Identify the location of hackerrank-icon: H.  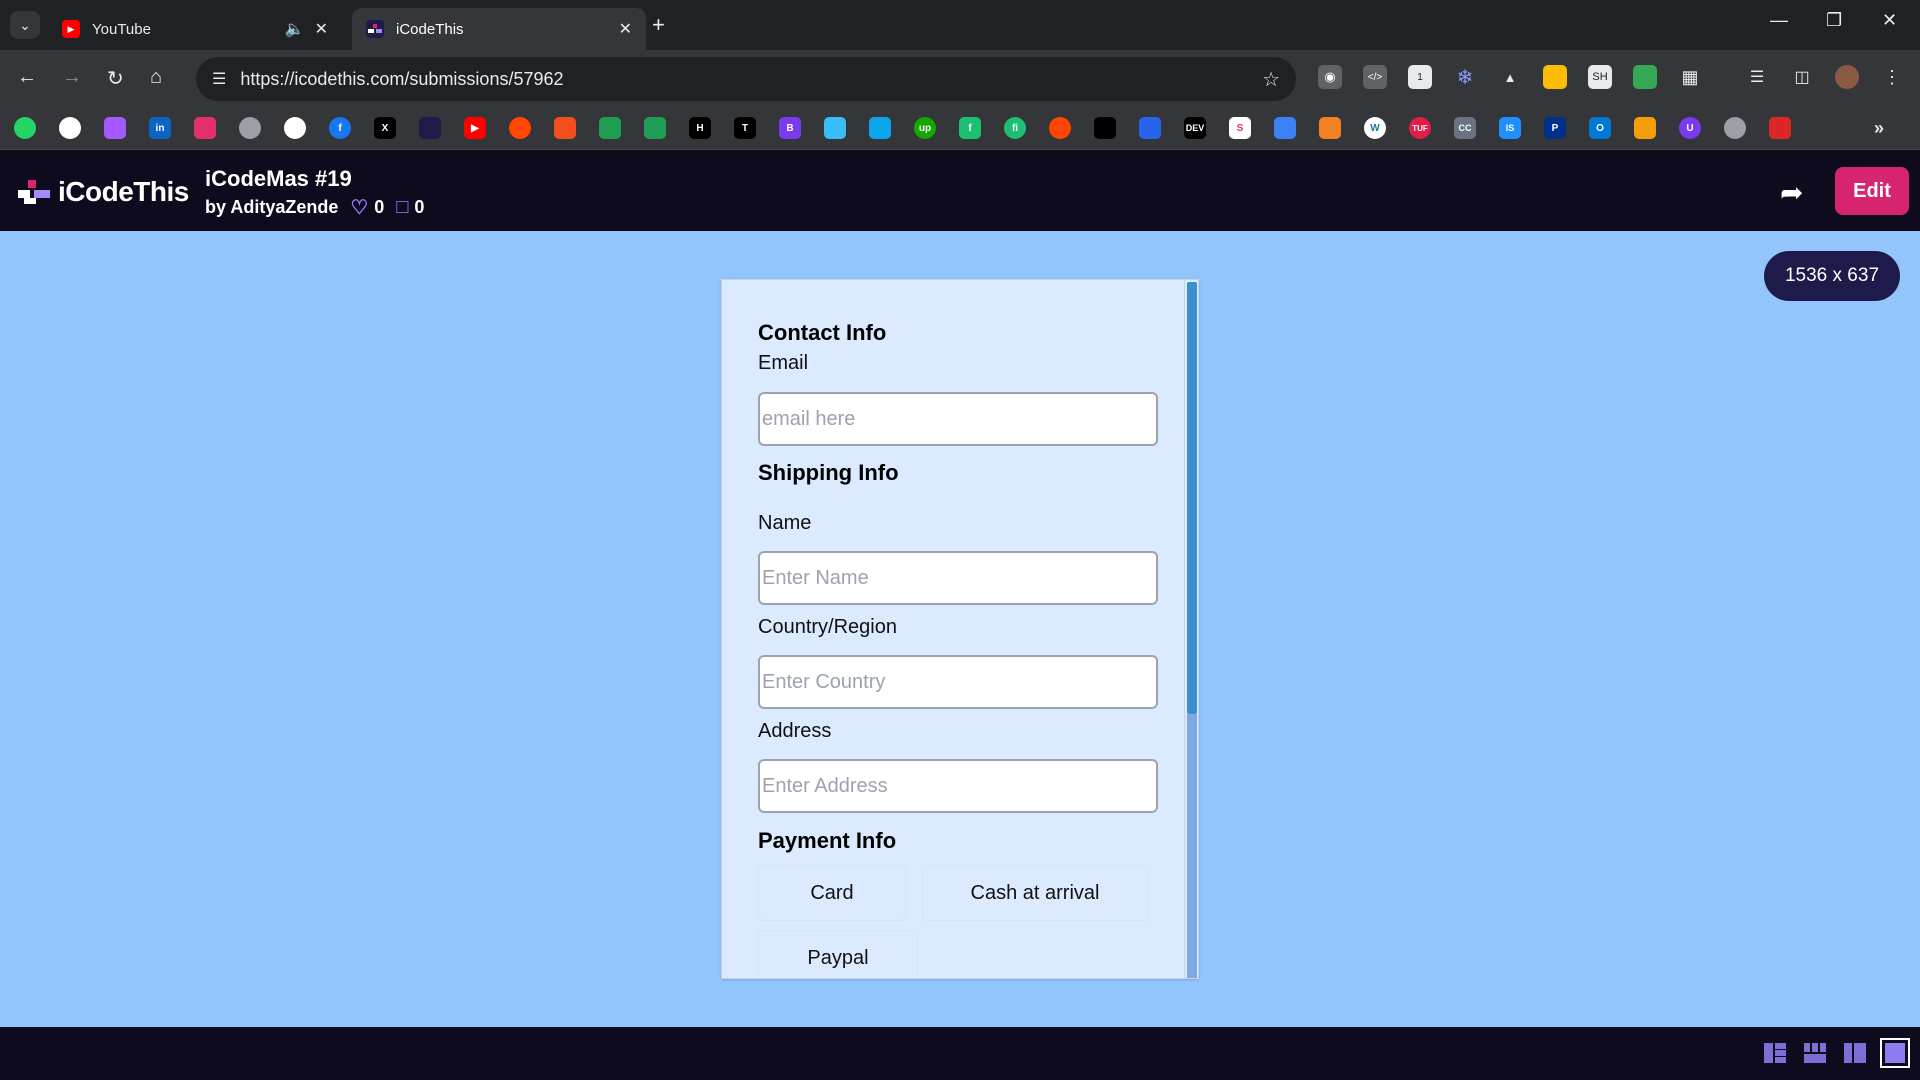
(700, 128).